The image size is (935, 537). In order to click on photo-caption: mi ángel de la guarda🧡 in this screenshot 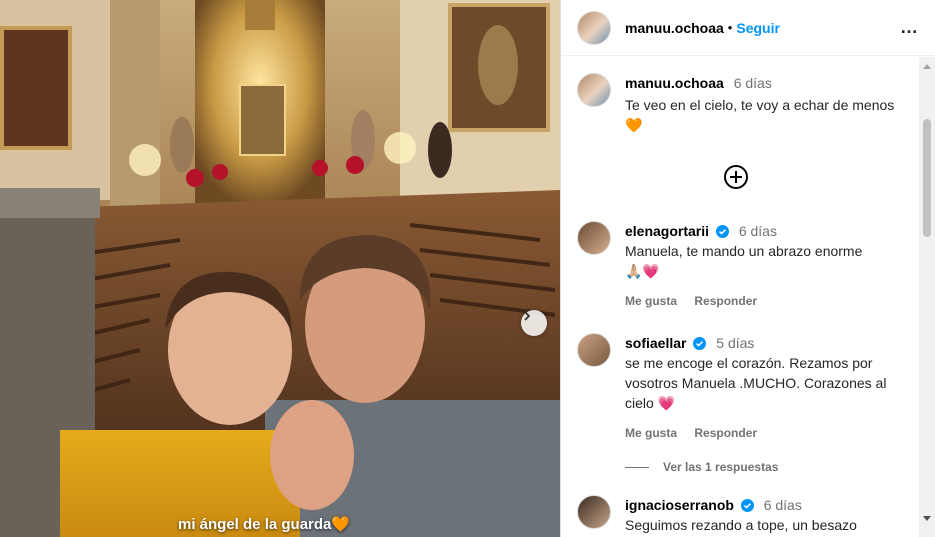, I will do `click(264, 524)`.